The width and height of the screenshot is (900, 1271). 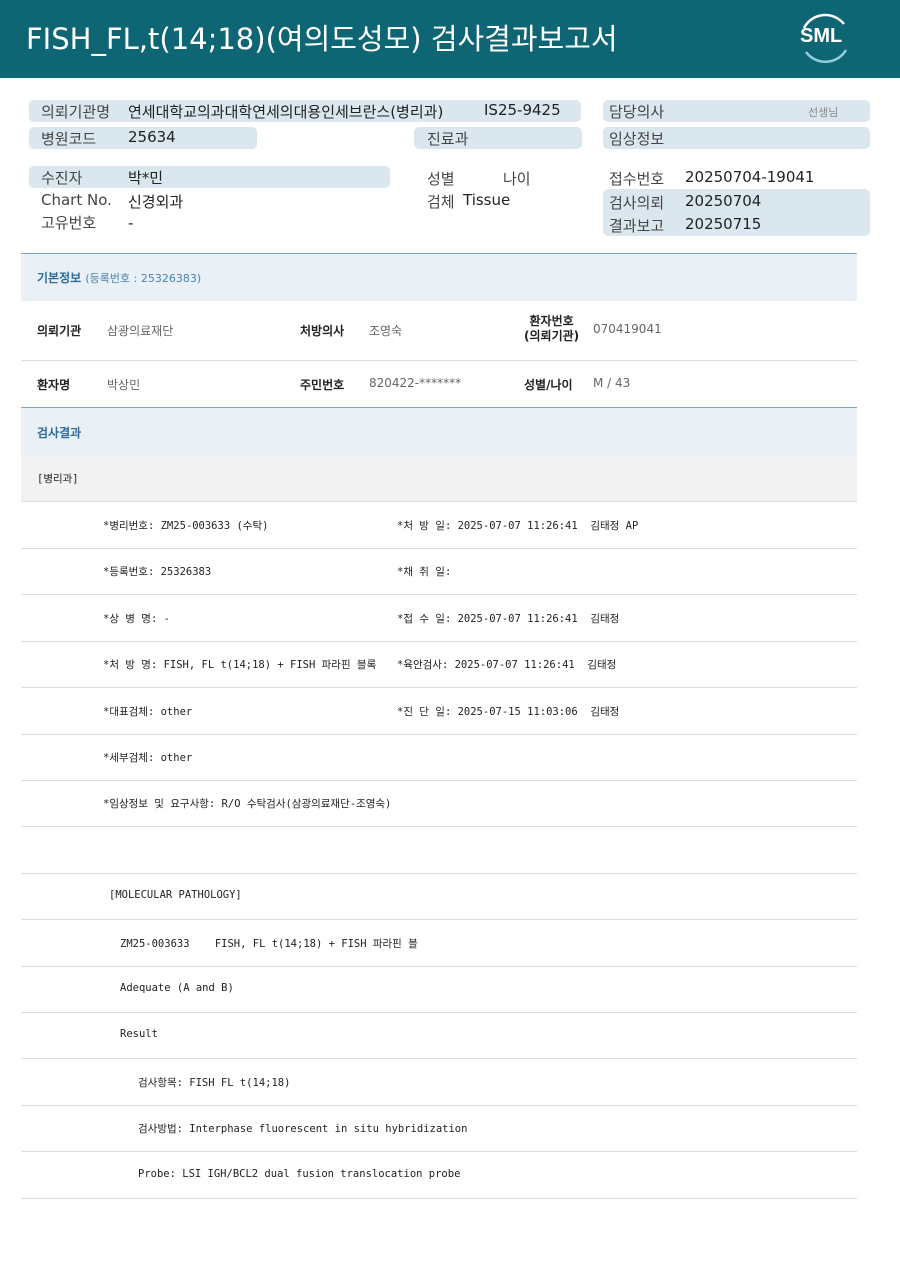 I want to click on report-title: FISH_FL,t(14;18)(여의도성모) 검사결과보고서, so click(x=322, y=39).